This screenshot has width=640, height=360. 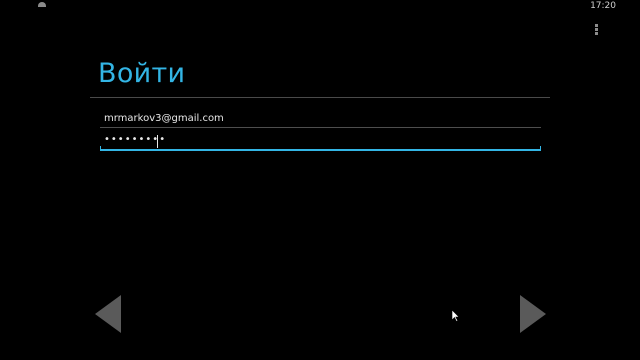 I want to click on status-bar: 17:20, so click(x=320, y=7).